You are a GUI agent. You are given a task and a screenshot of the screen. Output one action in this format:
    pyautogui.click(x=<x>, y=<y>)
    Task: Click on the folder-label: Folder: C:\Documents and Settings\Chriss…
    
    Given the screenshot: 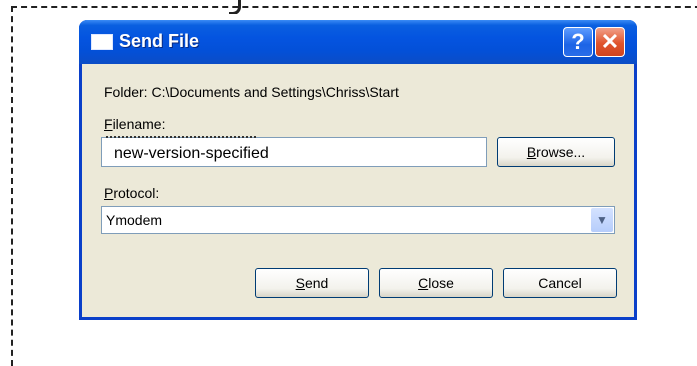 What is the action you would take?
    pyautogui.click(x=251, y=92)
    